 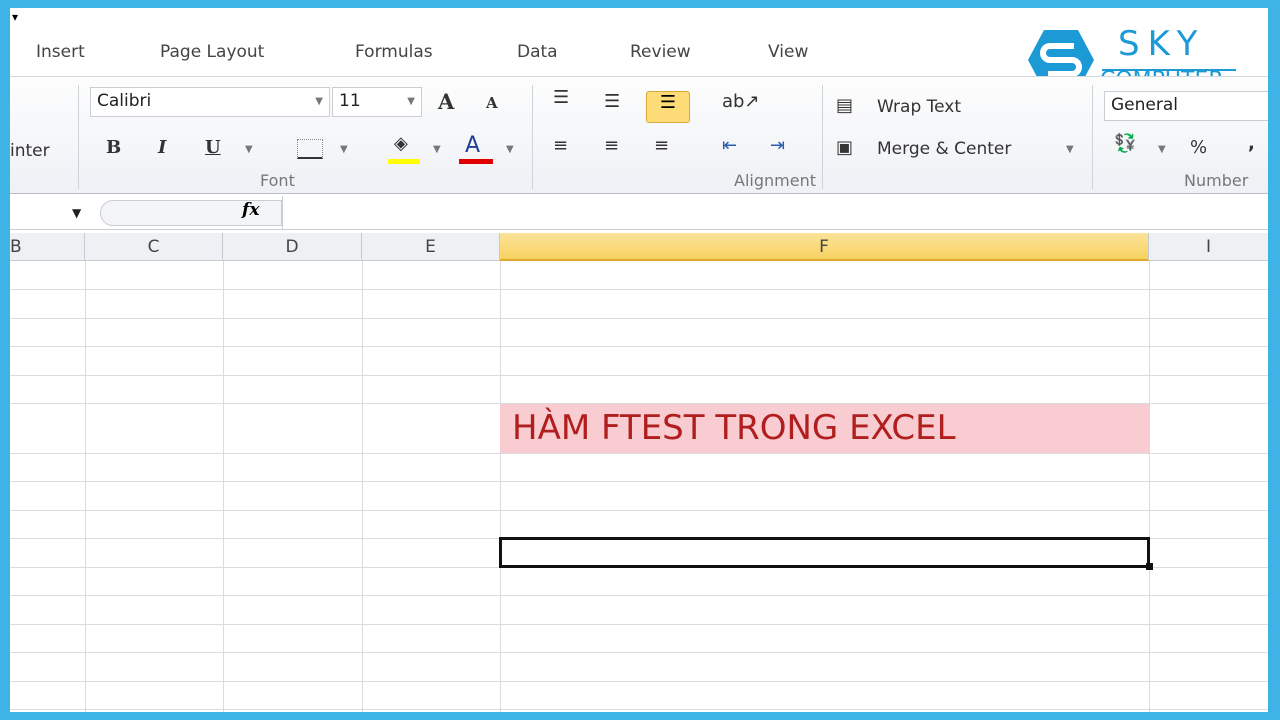 I want to click on shrink-font-button: A, so click(x=492, y=103).